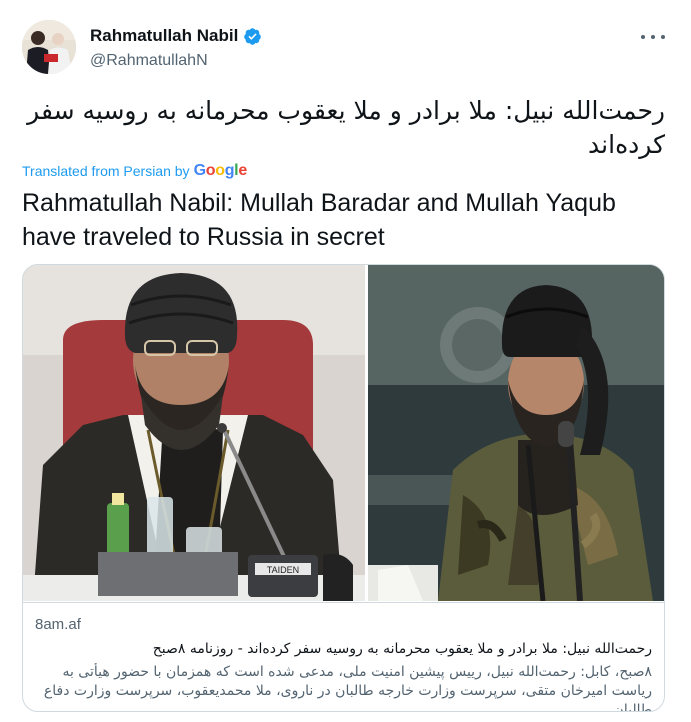  I want to click on google-logo: Google, so click(220, 170).